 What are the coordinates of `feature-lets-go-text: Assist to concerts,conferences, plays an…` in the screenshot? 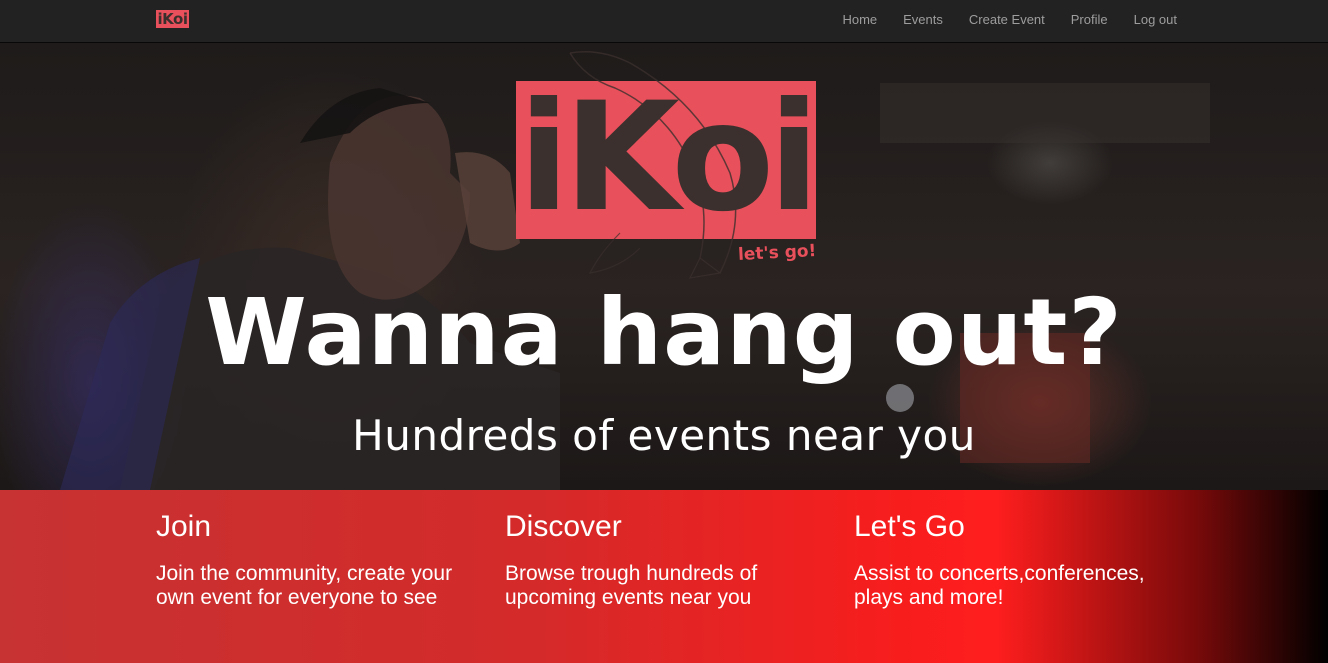 It's located at (999, 585).